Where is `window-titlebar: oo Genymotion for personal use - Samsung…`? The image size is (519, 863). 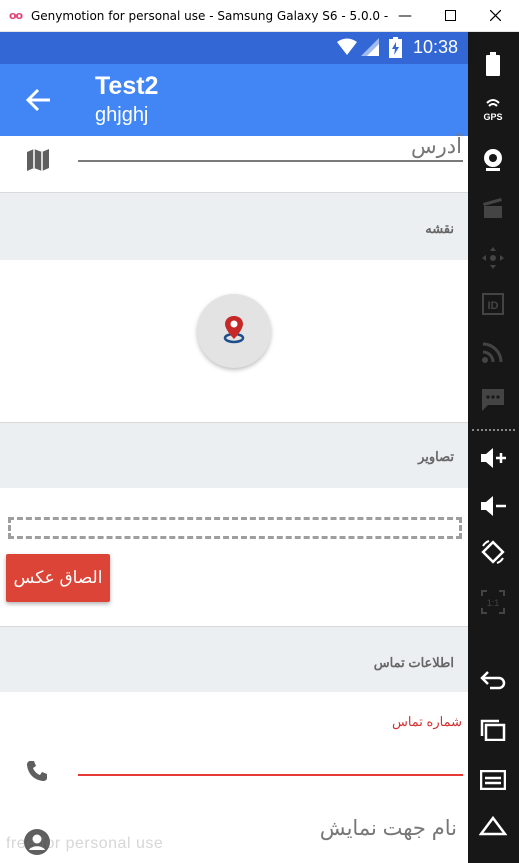
window-titlebar: oo Genymotion for personal use - Samsung… is located at coordinates (259, 16).